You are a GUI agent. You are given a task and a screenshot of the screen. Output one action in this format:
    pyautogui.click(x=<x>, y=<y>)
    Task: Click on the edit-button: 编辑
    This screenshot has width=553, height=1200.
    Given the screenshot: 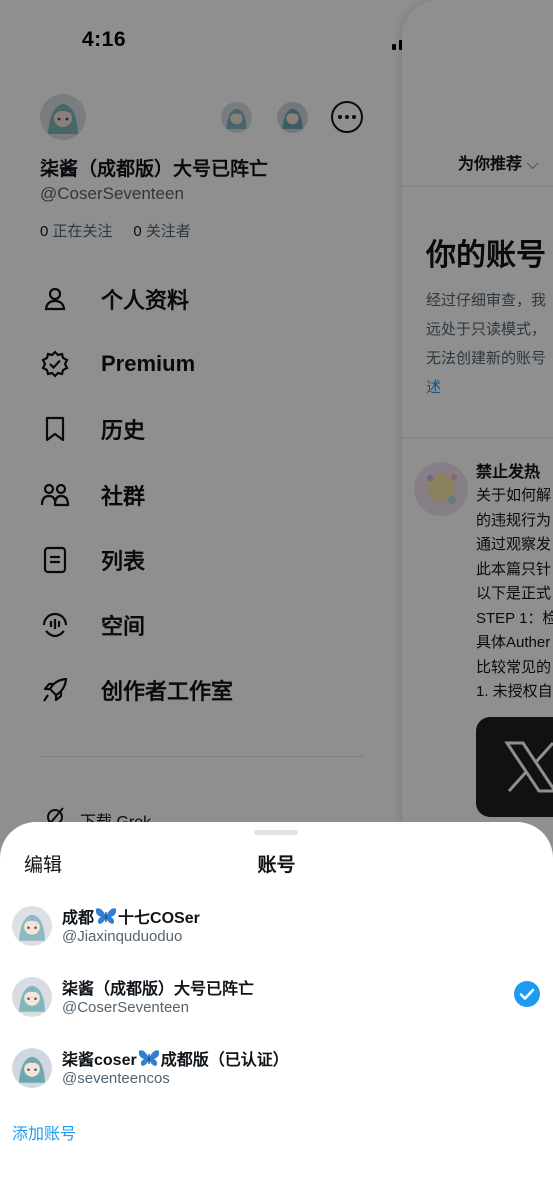 What is the action you would take?
    pyautogui.click(x=43, y=863)
    